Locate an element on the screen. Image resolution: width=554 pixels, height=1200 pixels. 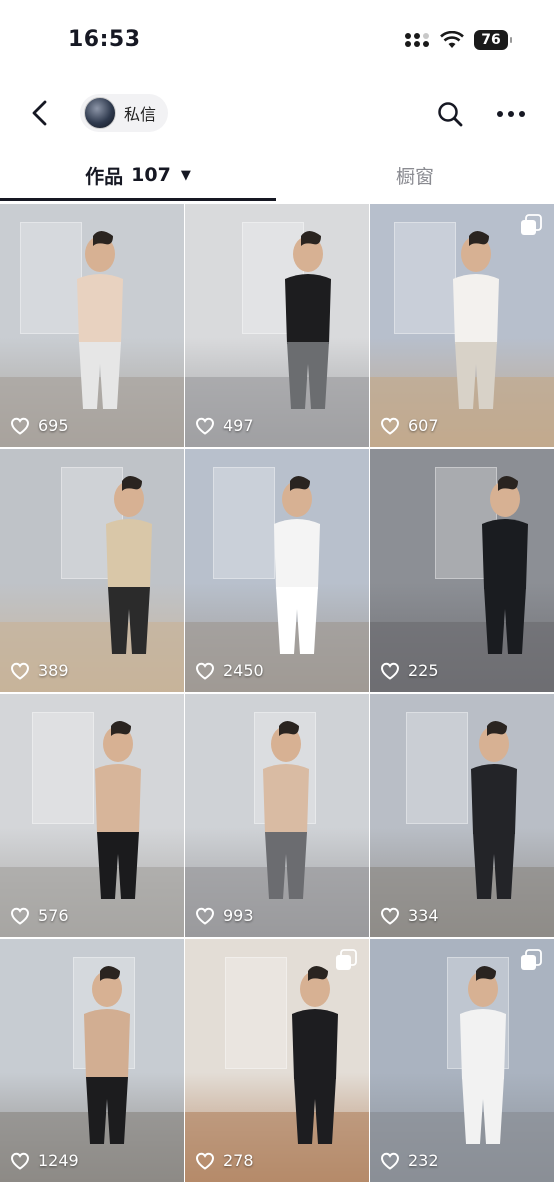
like-count: 695 is located at coordinates (39, 425).